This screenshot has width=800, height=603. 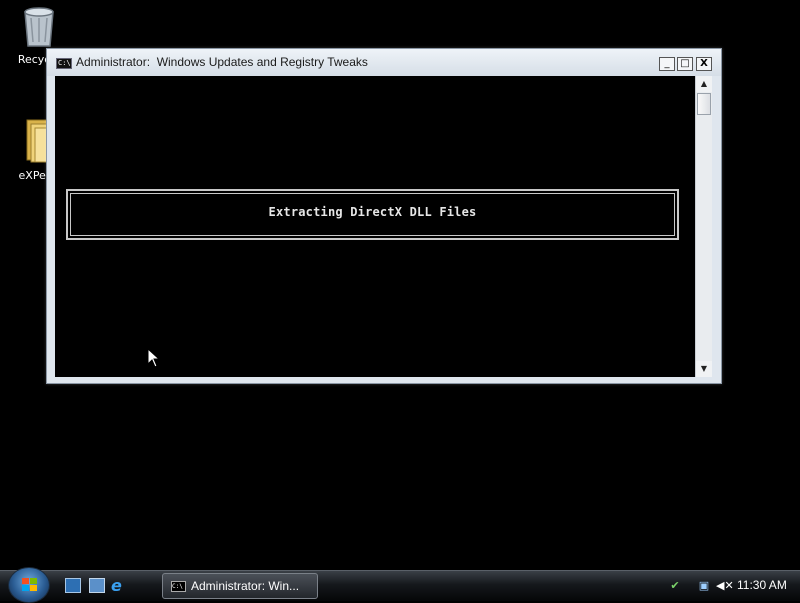 I want to click on connection-icon: ▣, so click(x=704, y=586).